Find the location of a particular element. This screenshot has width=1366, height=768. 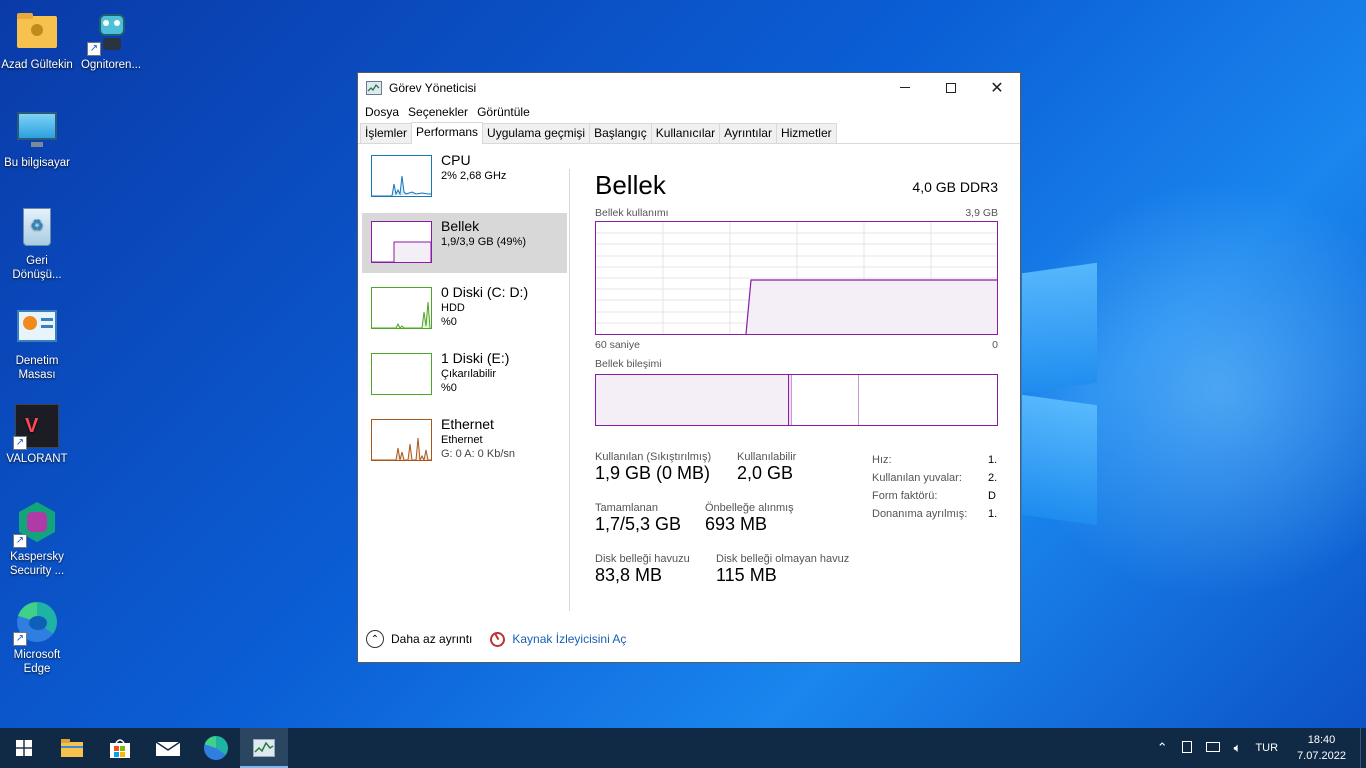

clock: 18:40 7.07.2022 is located at coordinates (1321, 748).